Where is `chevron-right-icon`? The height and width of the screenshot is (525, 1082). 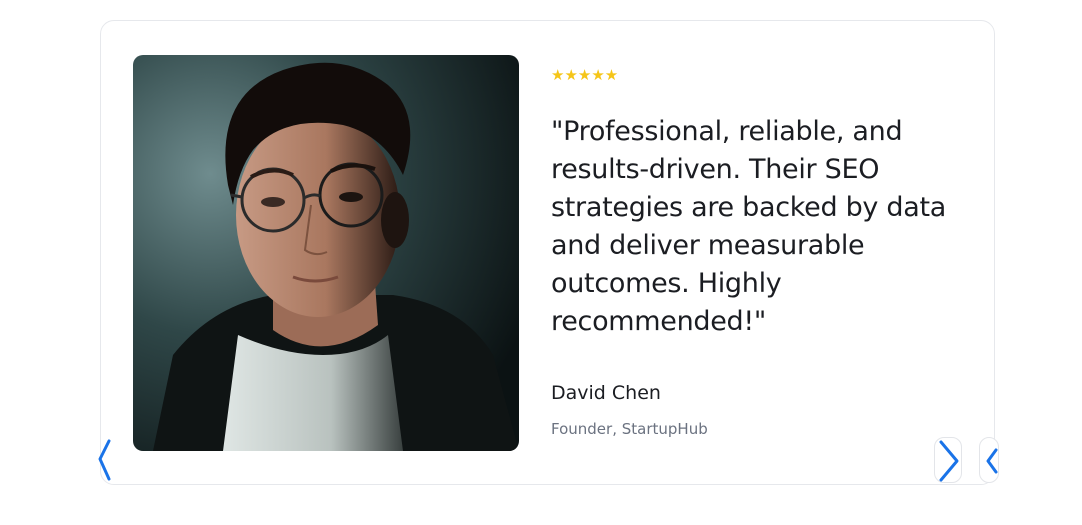 chevron-right-icon is located at coordinates (949, 461).